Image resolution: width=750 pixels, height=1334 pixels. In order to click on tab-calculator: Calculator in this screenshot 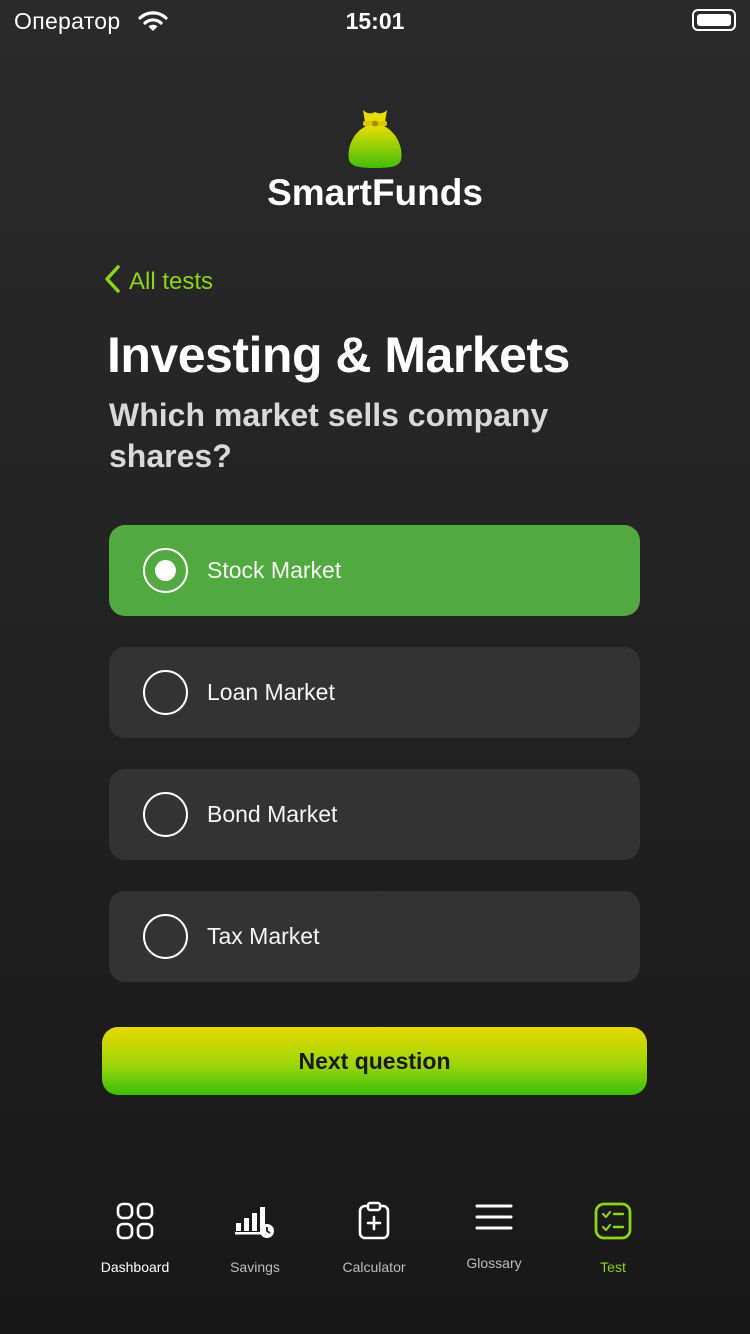, I will do `click(374, 1235)`.